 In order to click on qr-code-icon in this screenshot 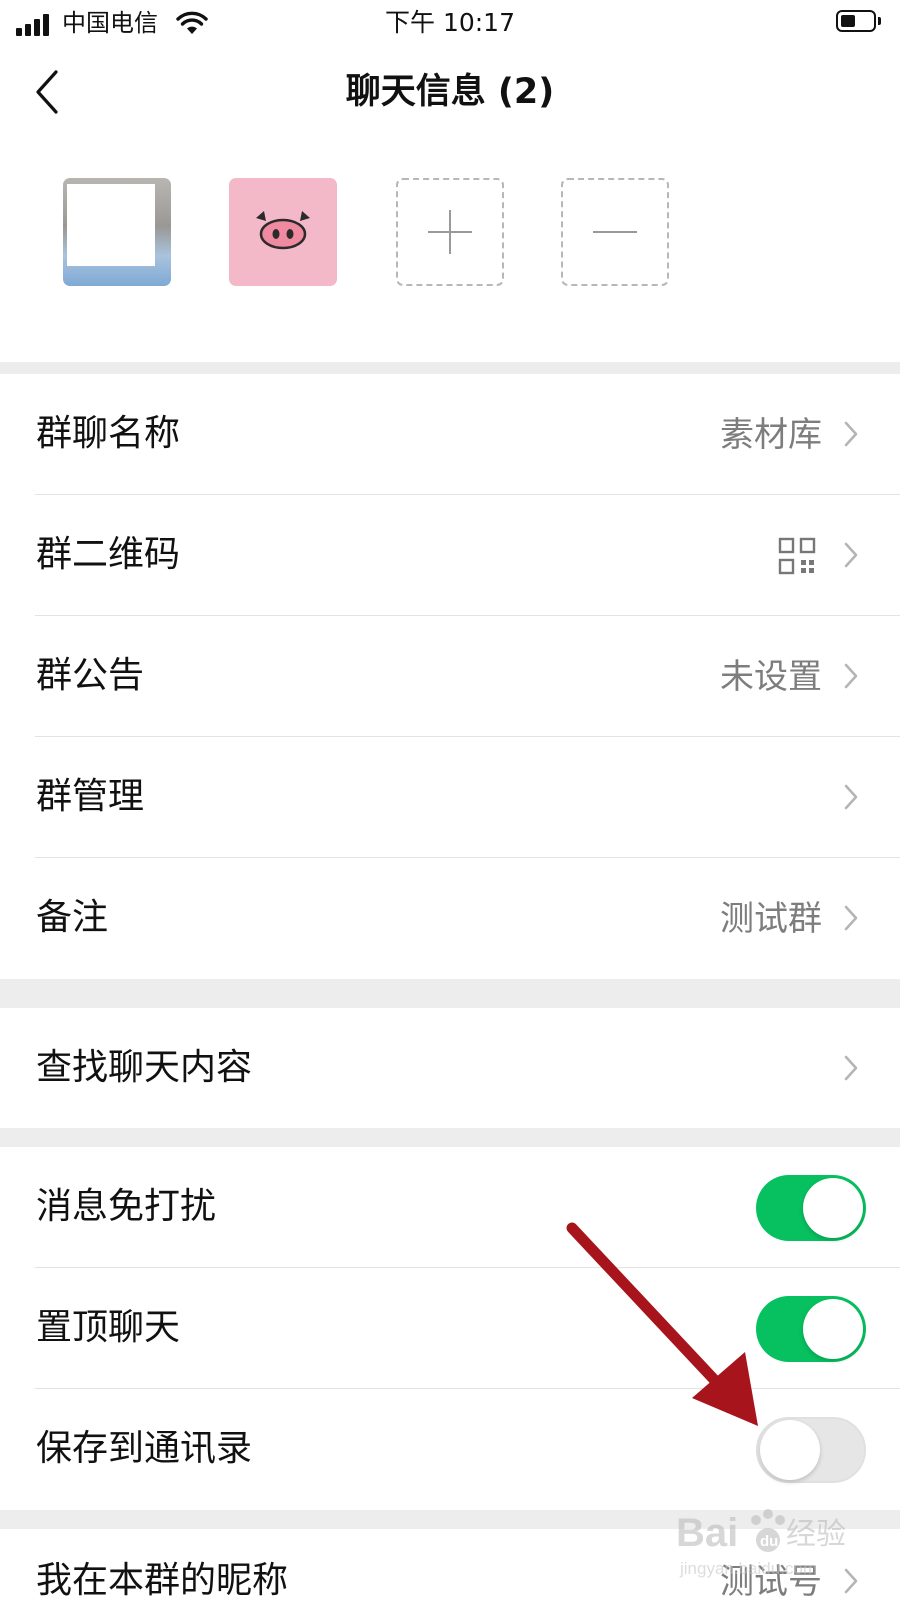, I will do `click(797, 556)`.